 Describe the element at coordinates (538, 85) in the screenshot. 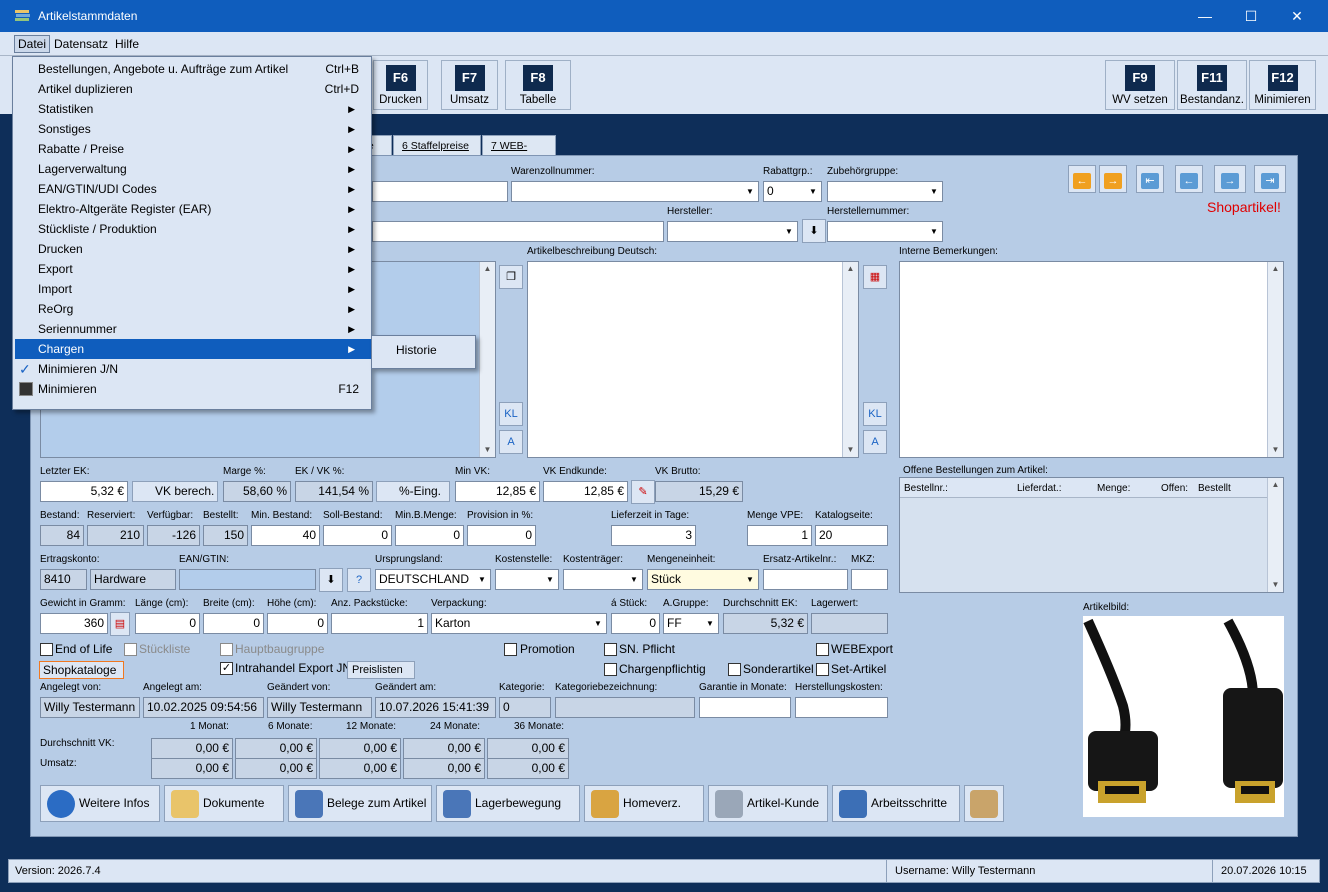

I see `f8-table-button: F8 Tabelle` at that location.